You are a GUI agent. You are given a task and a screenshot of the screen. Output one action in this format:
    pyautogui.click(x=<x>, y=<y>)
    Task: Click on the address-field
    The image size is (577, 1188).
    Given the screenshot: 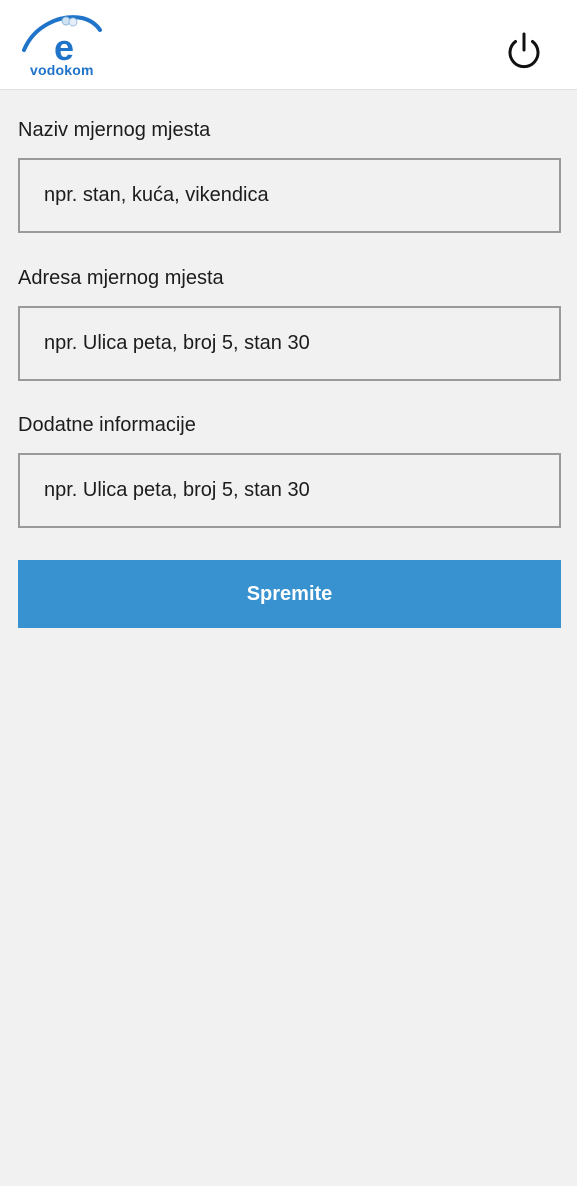 What is the action you would take?
    pyautogui.click(x=289, y=343)
    